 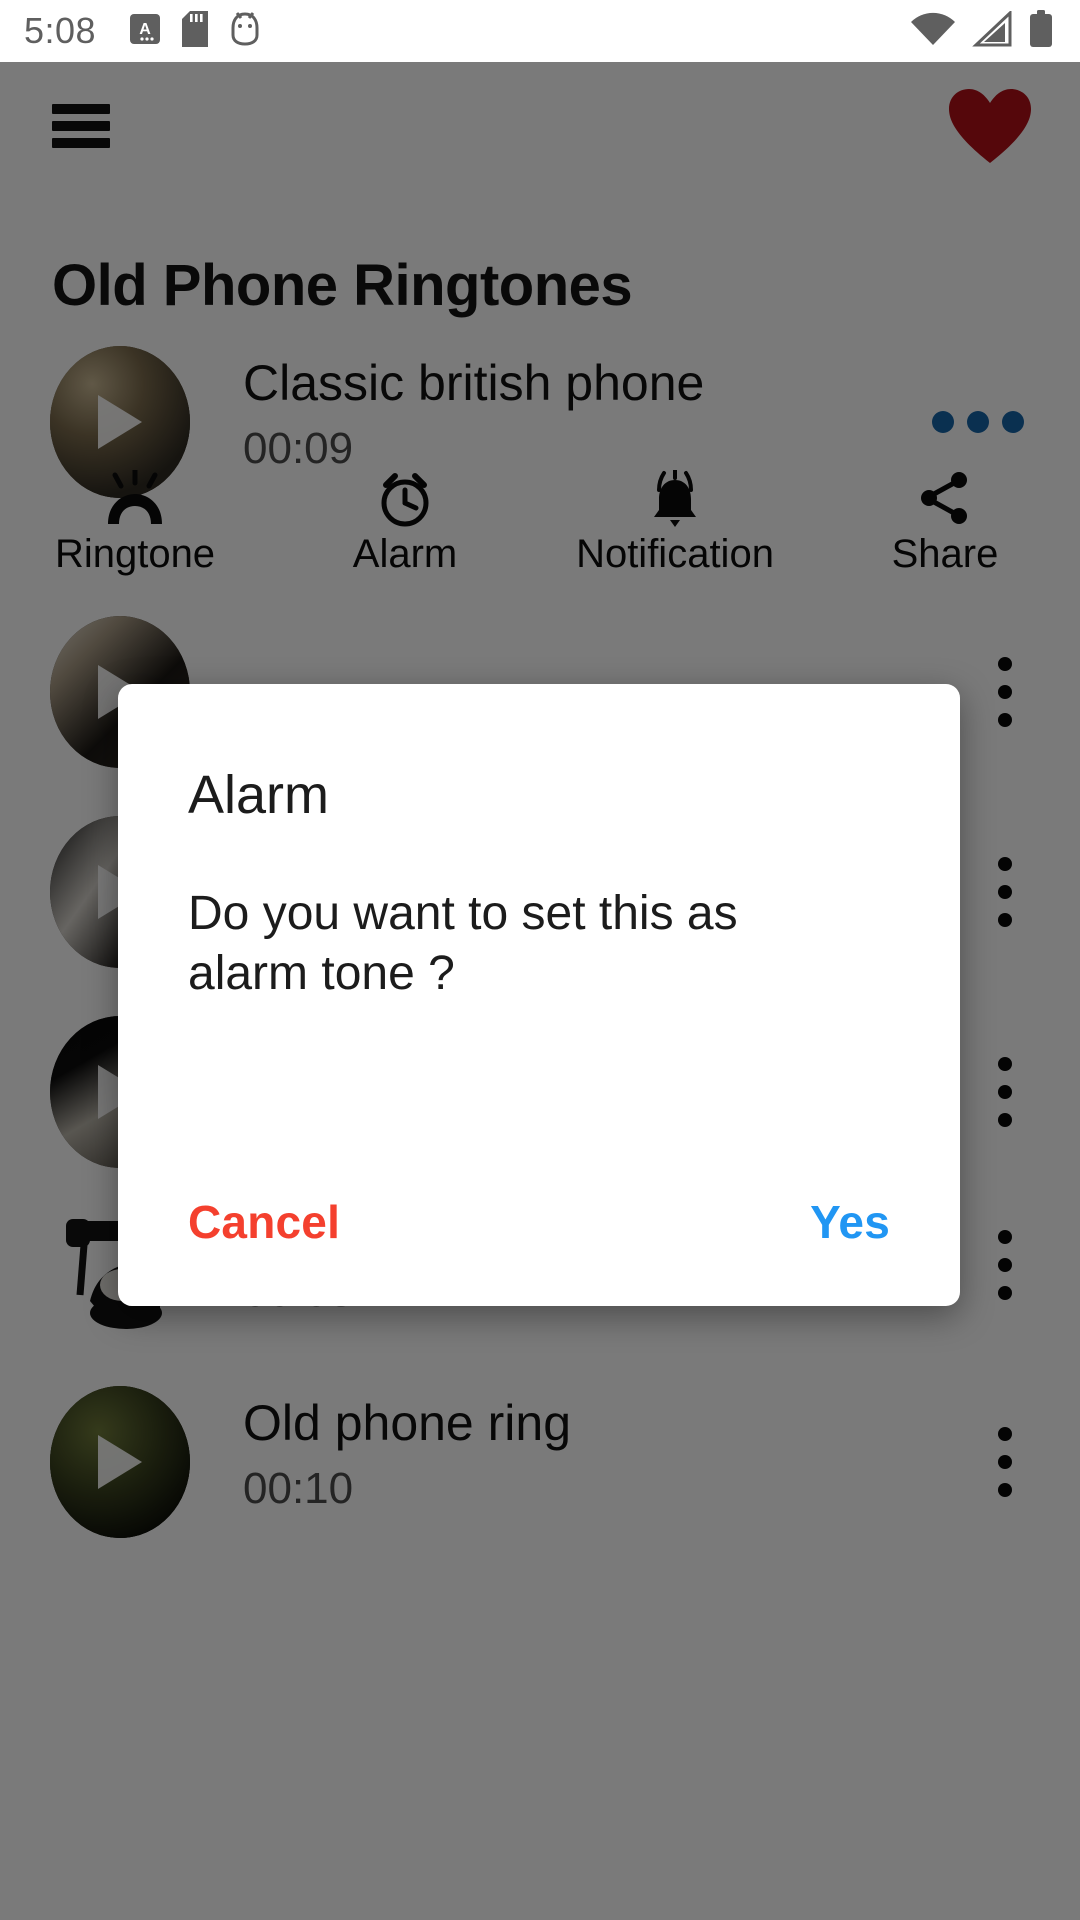 I want to click on ringing-phone-icon, so click(x=135, y=499).